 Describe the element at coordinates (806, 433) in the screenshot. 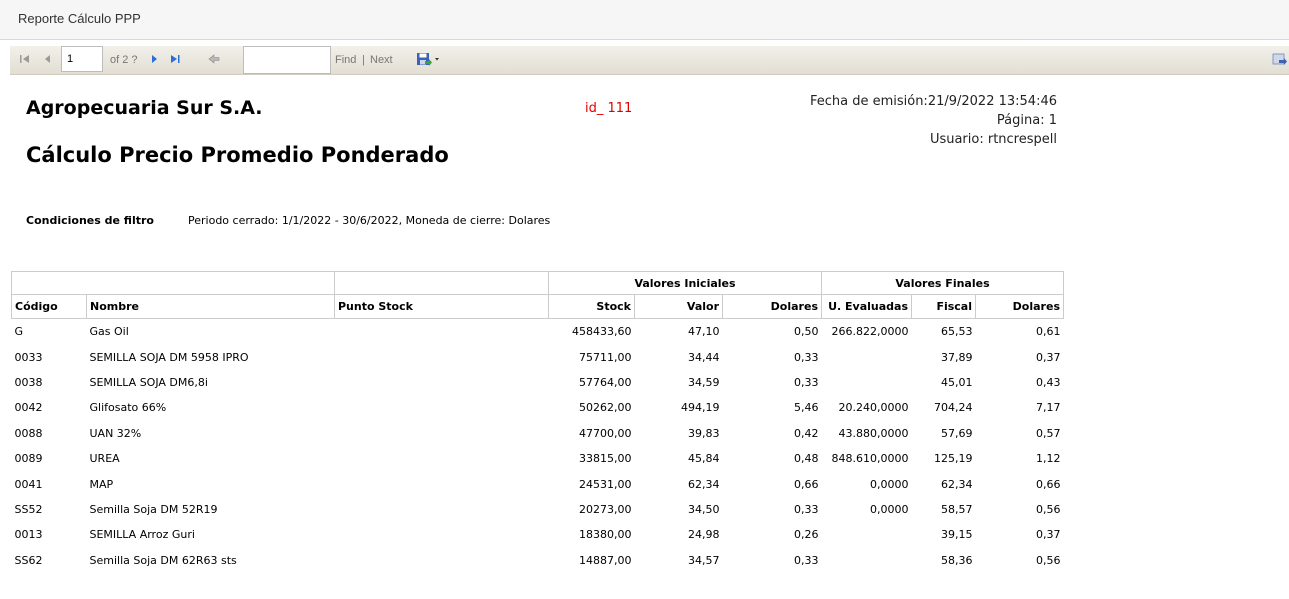

I see `cell-dolares-iniciales: 0,42` at that location.